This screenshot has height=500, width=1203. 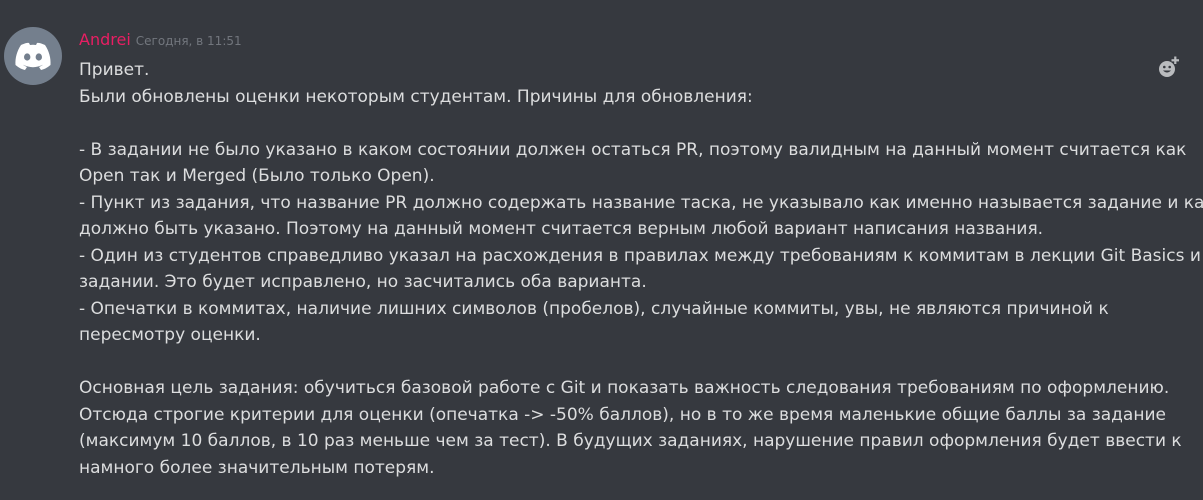 What do you see at coordinates (257, 176) in the screenshot?
I see `message-line: Open так и Merged (Было только Open).` at bounding box center [257, 176].